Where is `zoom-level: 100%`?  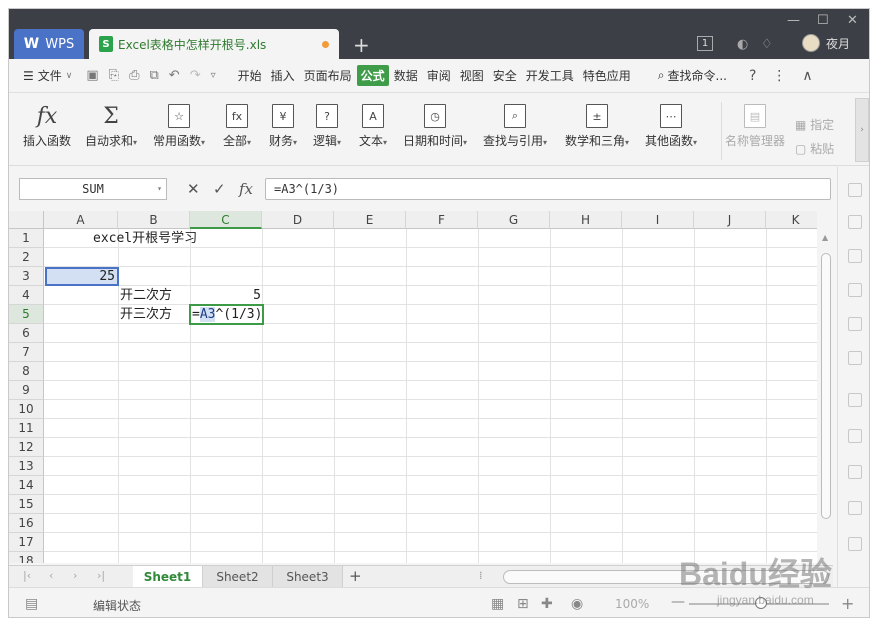 zoom-level: 100% is located at coordinates (632, 604).